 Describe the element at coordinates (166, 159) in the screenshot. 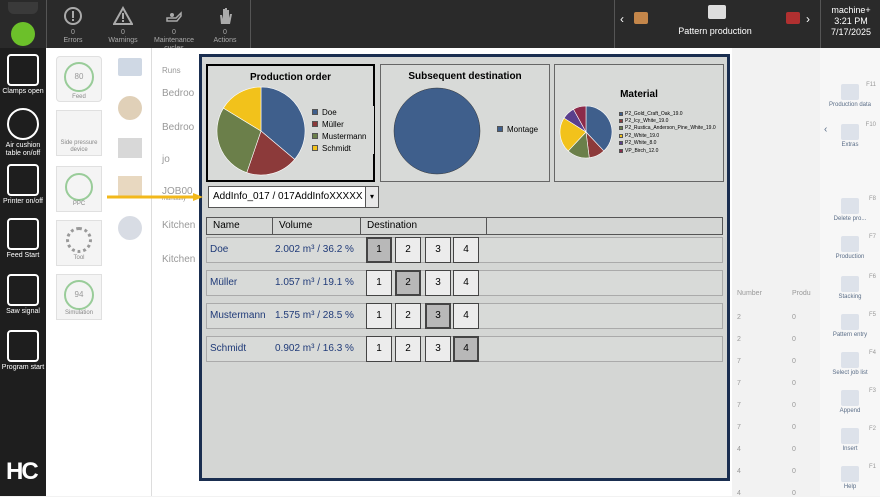

I see `list-item: jo` at that location.